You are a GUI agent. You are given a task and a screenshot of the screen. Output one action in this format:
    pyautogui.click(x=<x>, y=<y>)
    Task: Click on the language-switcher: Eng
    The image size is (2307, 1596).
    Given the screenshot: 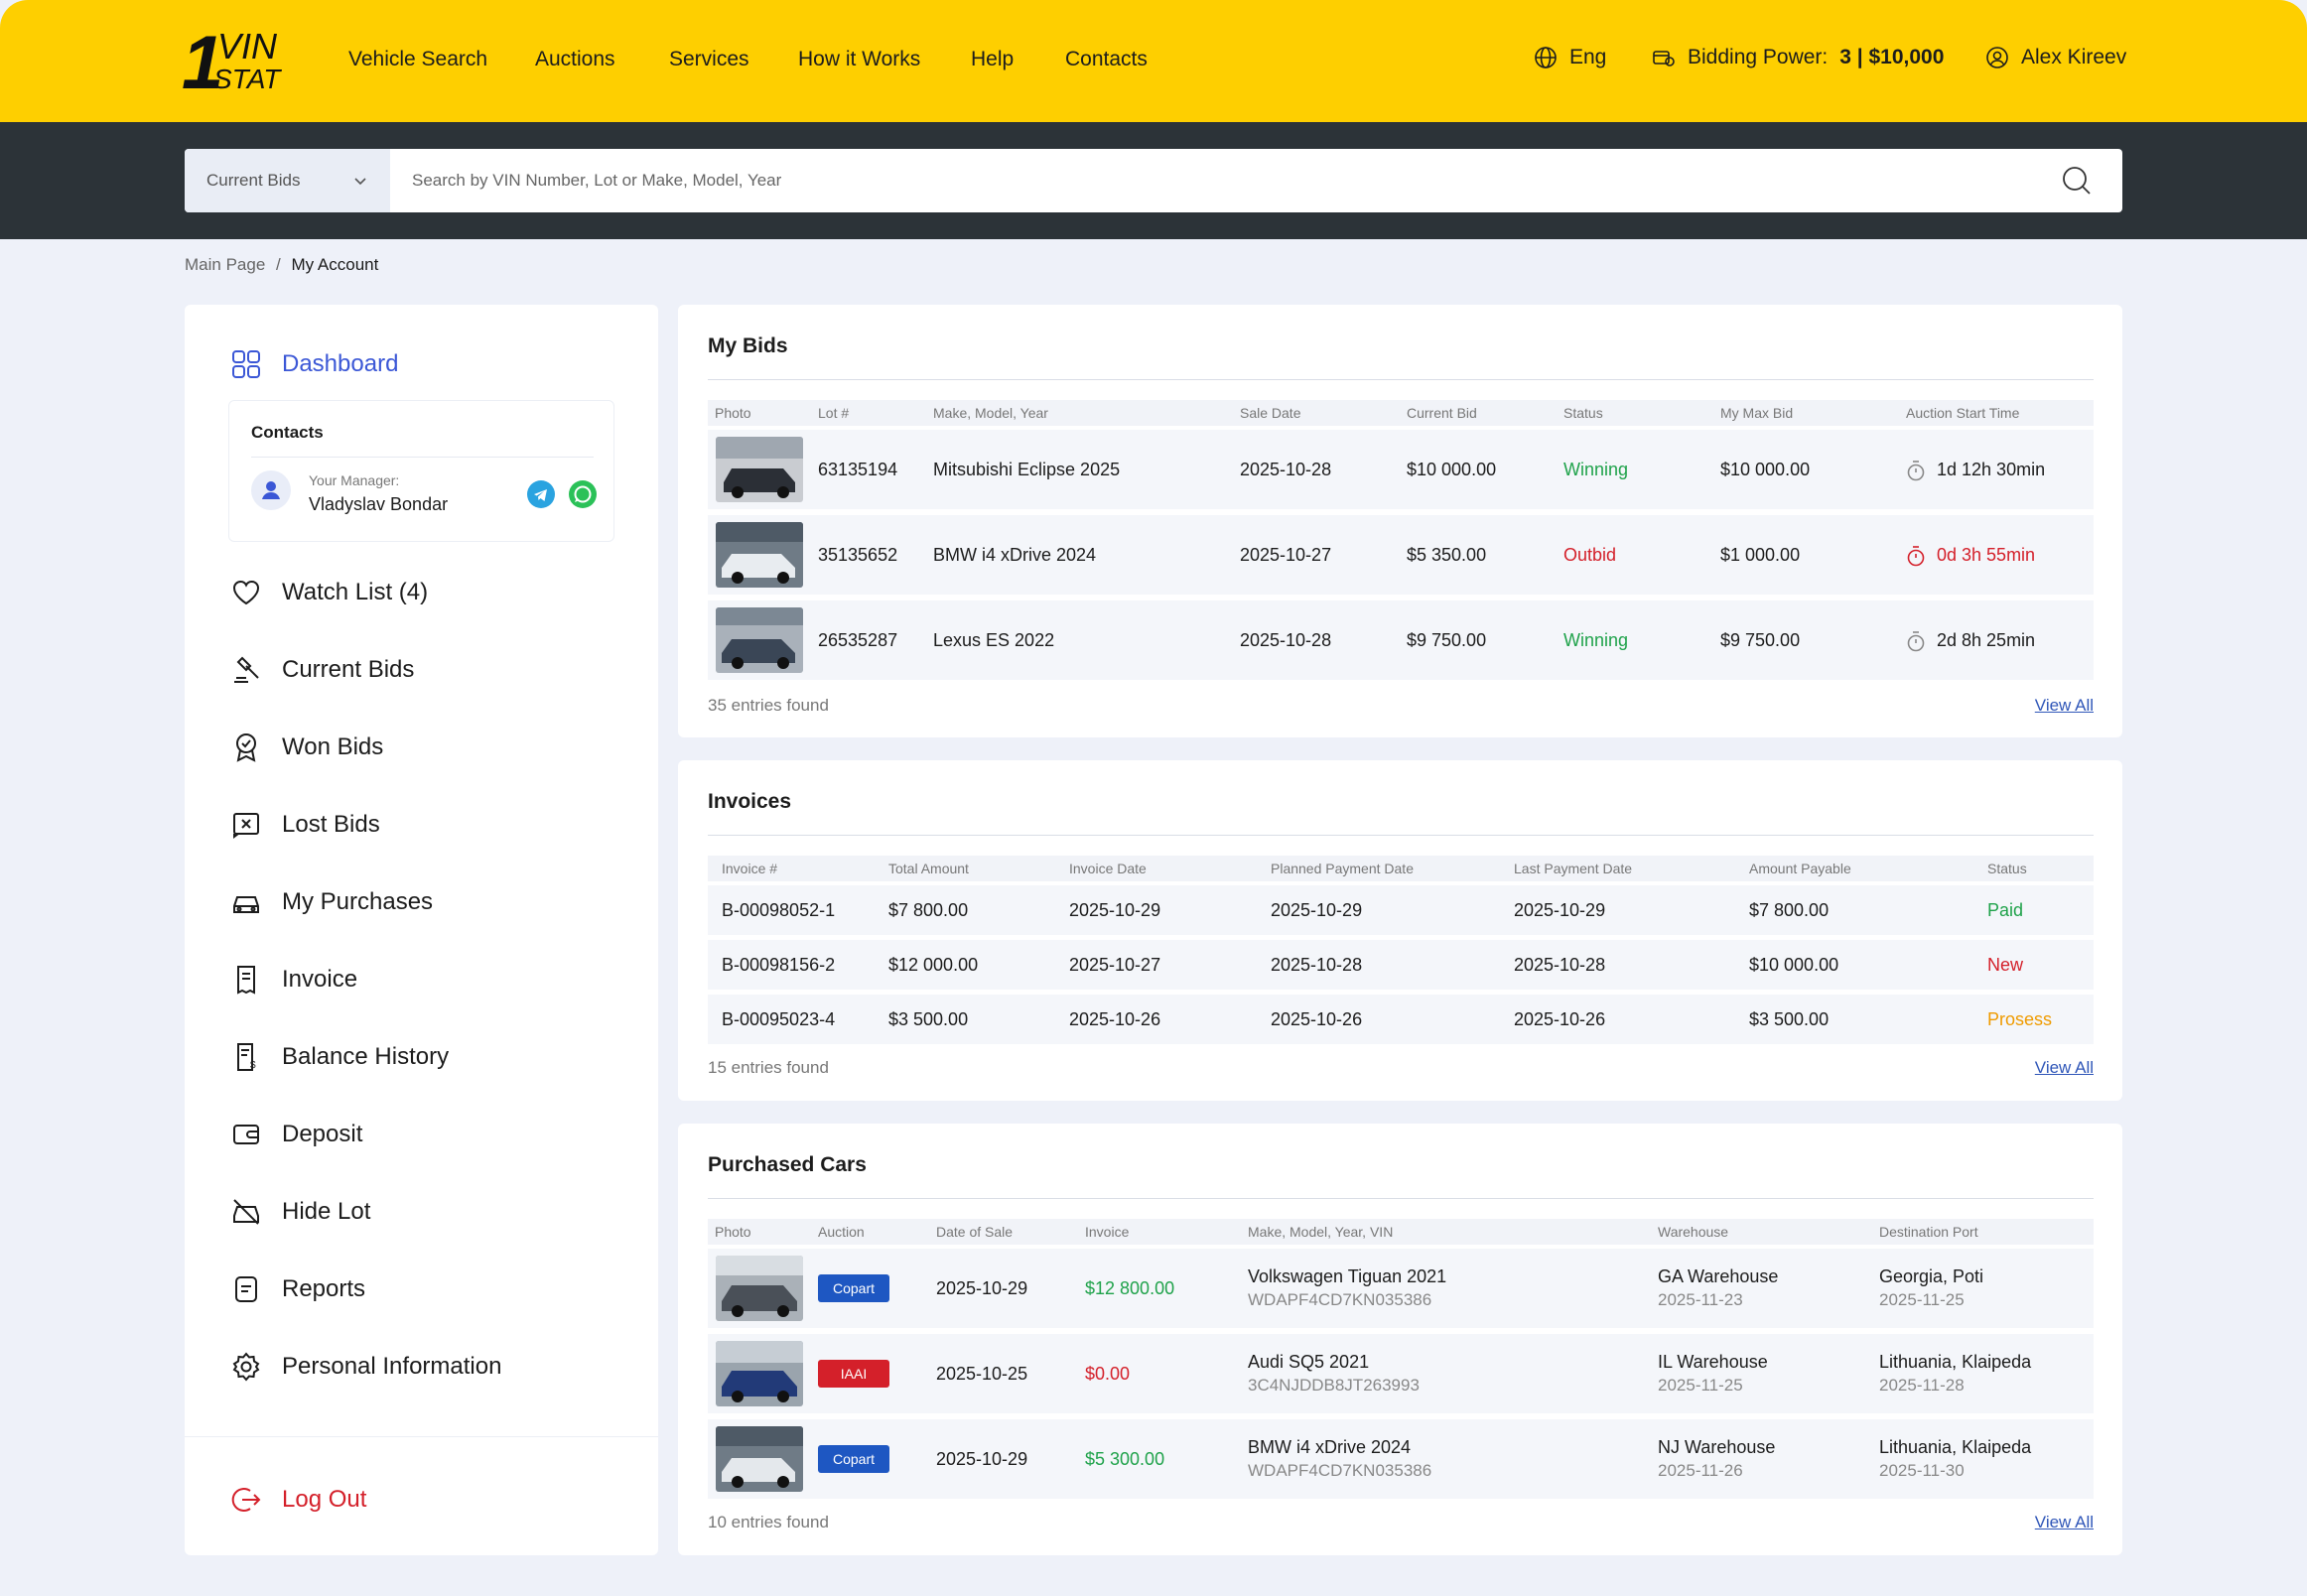 What is the action you would take?
    pyautogui.click(x=1570, y=57)
    